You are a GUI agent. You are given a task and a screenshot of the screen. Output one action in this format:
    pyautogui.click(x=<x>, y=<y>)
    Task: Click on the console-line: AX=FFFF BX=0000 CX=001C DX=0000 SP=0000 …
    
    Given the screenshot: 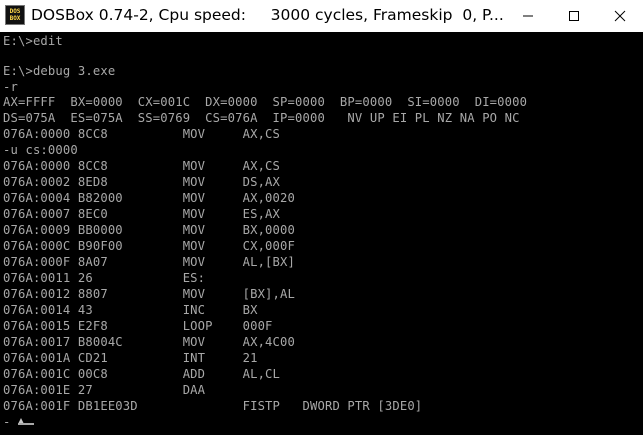 What is the action you would take?
    pyautogui.click(x=265, y=102)
    